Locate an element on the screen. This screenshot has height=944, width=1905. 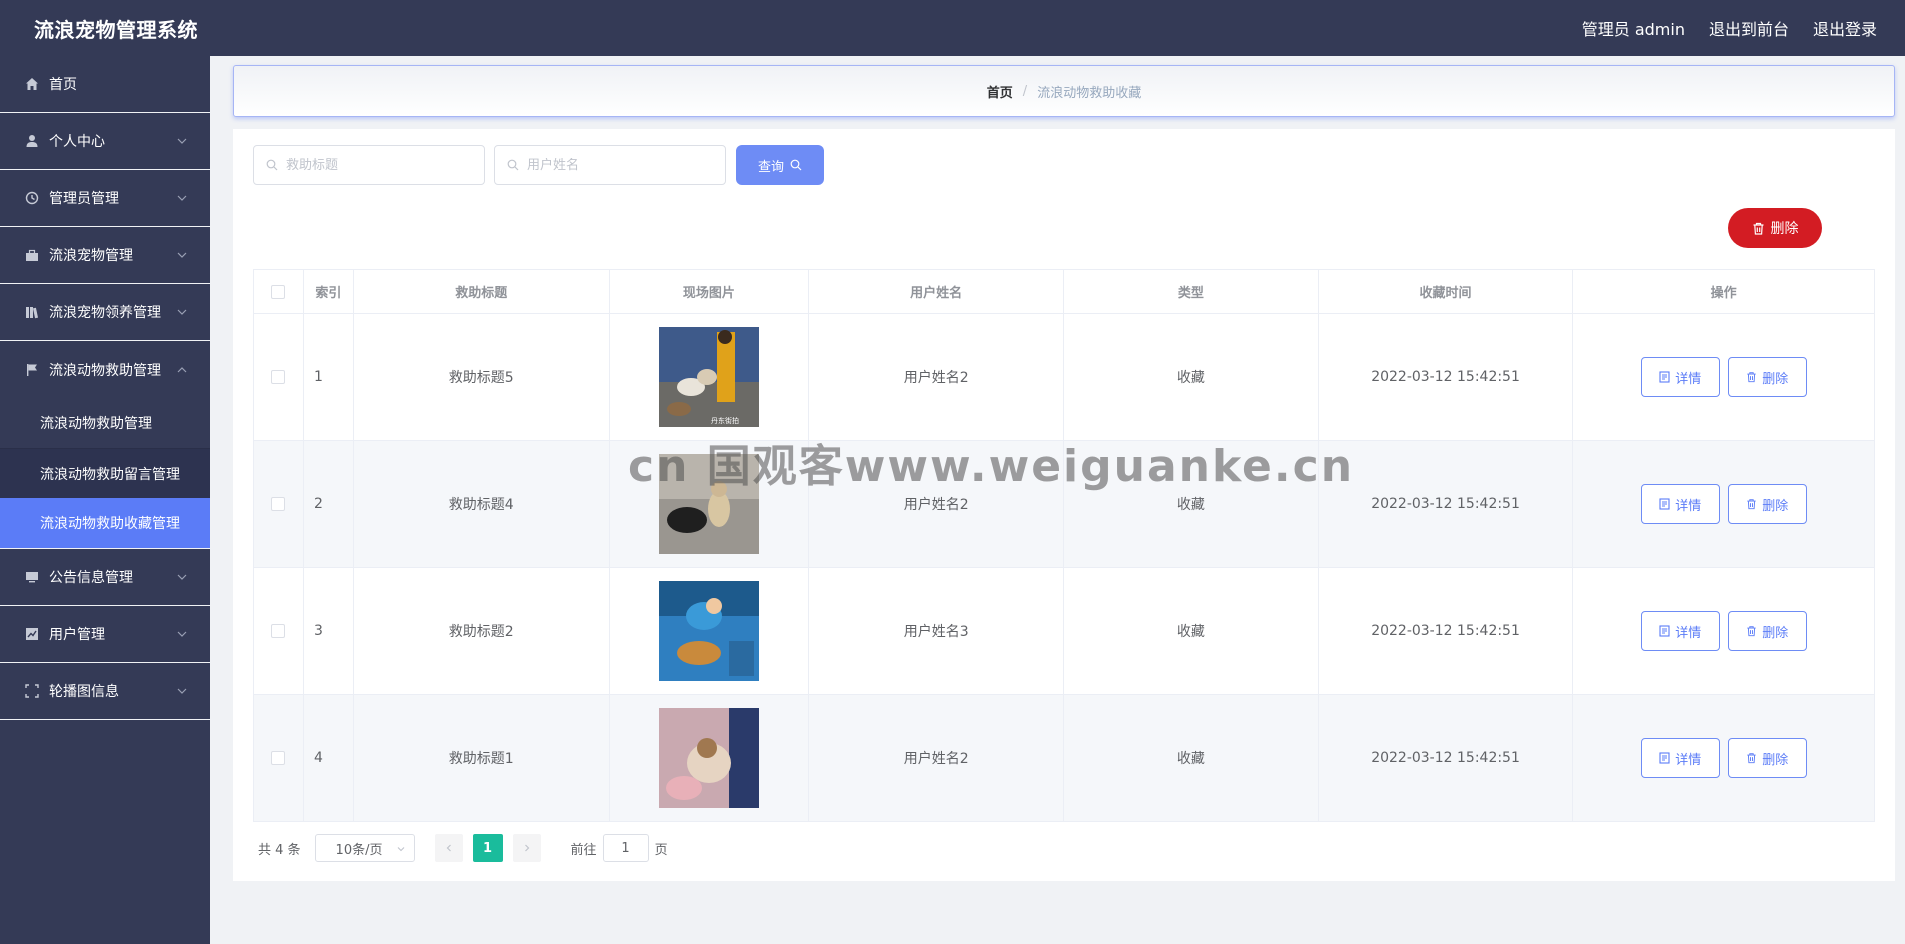
search-title-field is located at coordinates (369, 165).